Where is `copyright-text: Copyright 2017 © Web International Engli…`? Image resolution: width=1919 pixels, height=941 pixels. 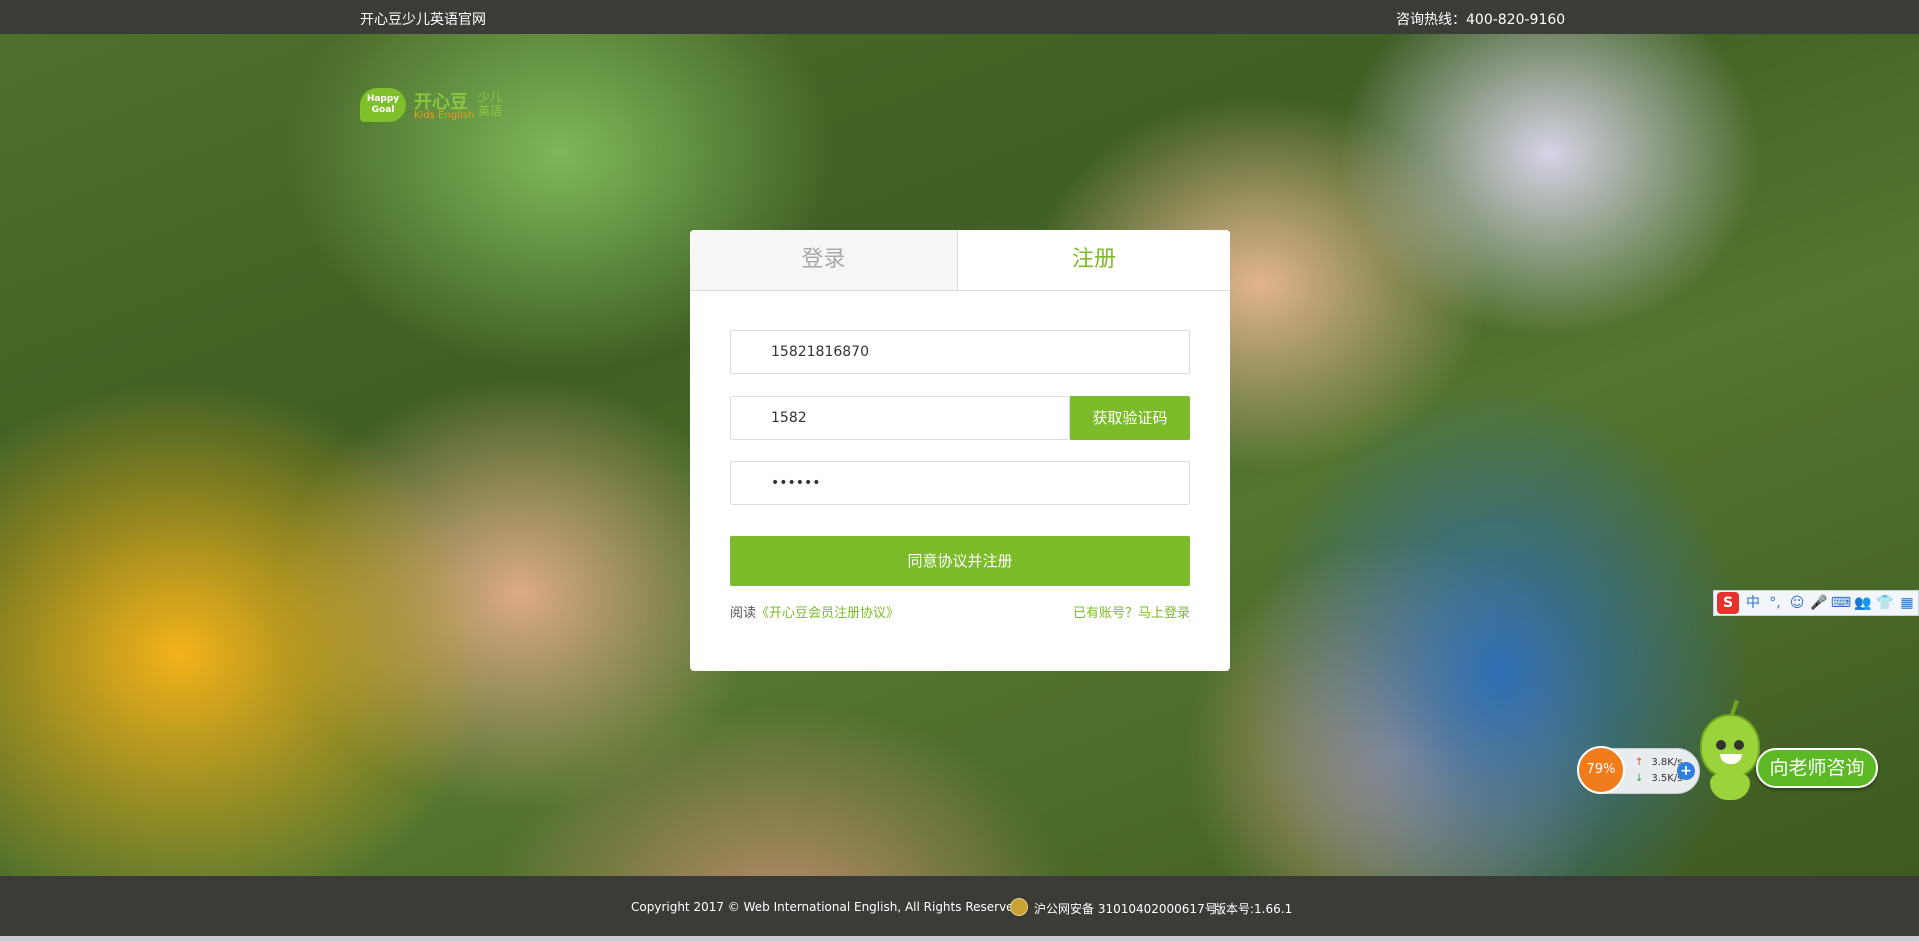 copyright-text: Copyright 2017 © Web International Engli… is located at coordinates (826, 907).